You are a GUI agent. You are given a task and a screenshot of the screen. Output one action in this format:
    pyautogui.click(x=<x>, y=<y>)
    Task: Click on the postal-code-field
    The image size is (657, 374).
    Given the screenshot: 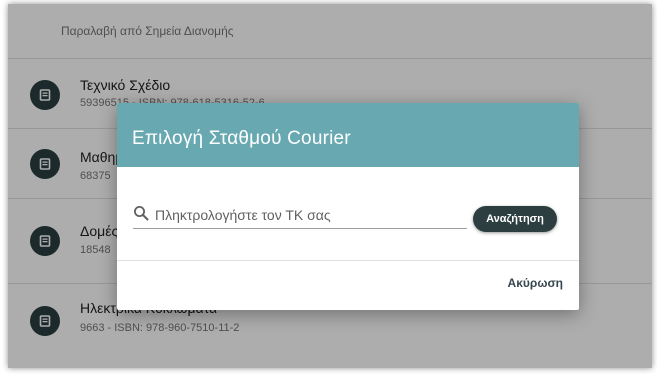 What is the action you would take?
    pyautogui.click(x=300, y=216)
    